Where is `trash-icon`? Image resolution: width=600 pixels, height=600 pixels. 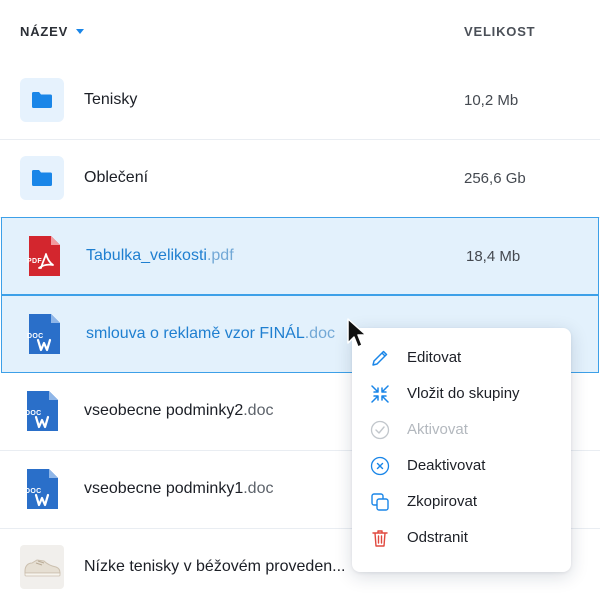 trash-icon is located at coordinates (380, 538).